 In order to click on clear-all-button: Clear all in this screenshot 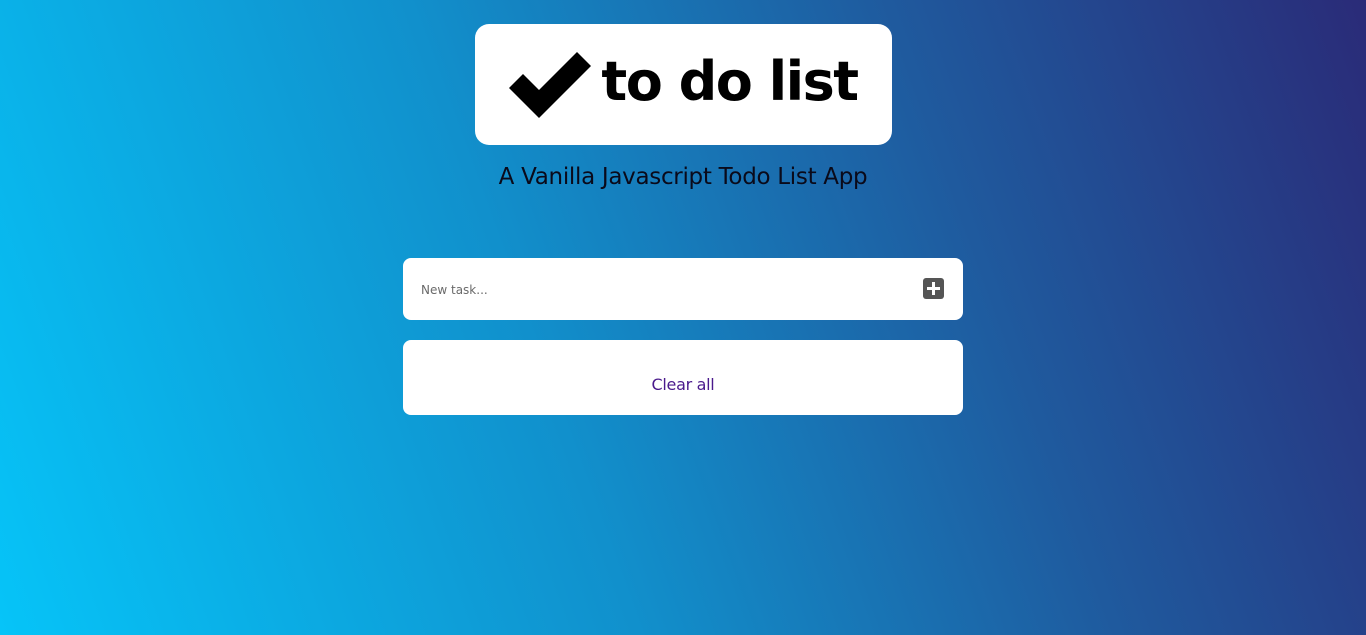, I will do `click(683, 384)`.